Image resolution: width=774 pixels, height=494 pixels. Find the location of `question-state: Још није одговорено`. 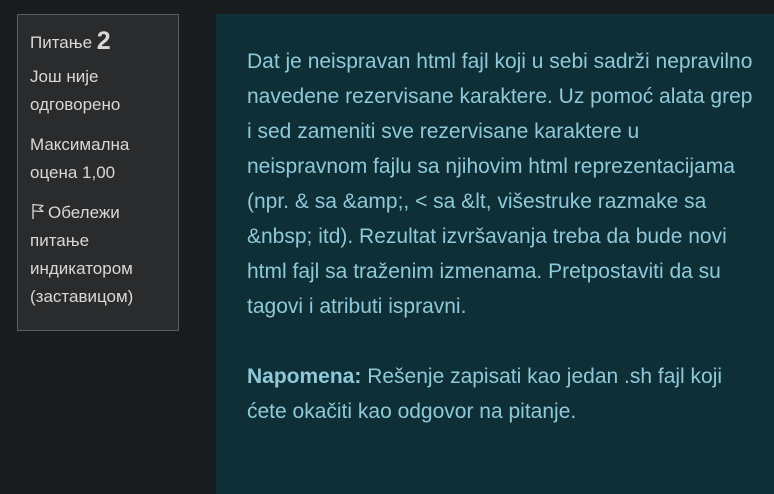

question-state: Још није одговорено is located at coordinates (75, 90).